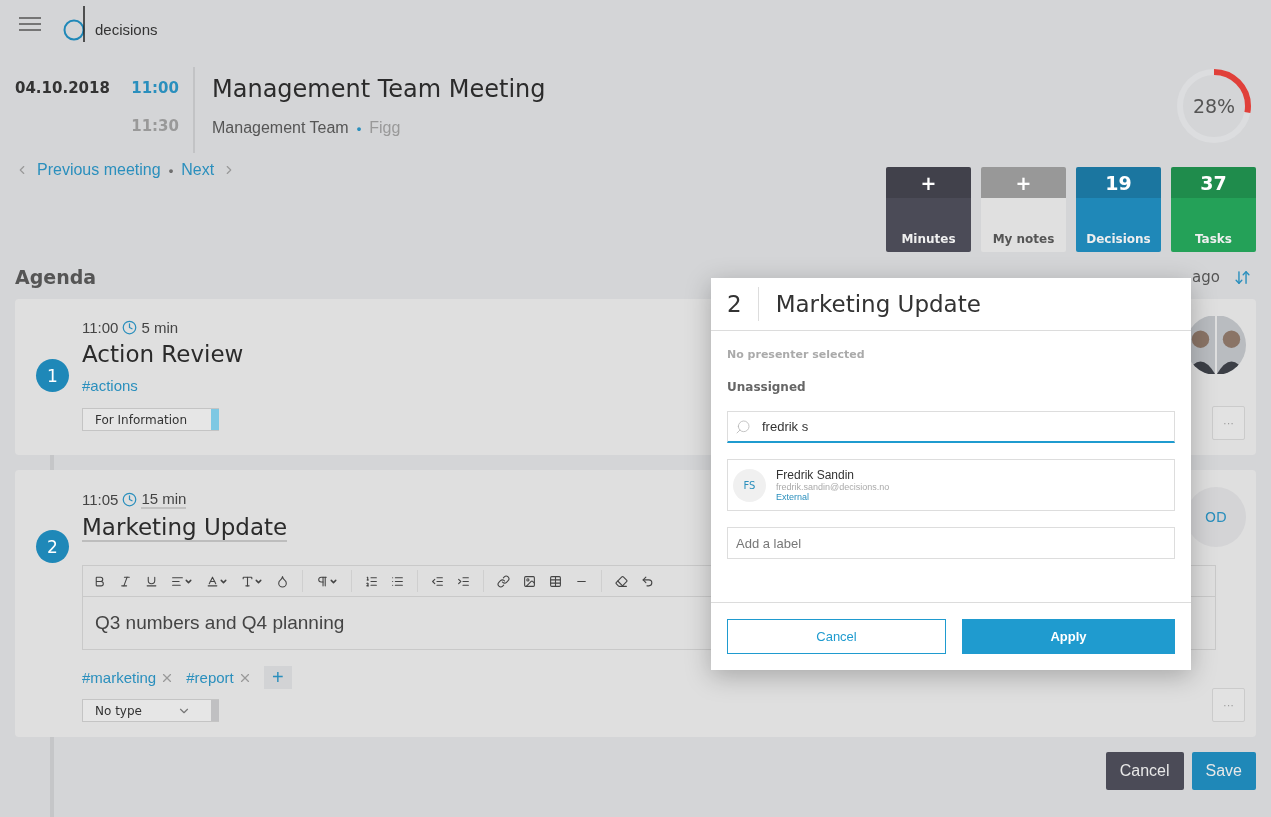 The image size is (1271, 817). Describe the element at coordinates (503, 581) in the screenshot. I see `link-icon` at that location.